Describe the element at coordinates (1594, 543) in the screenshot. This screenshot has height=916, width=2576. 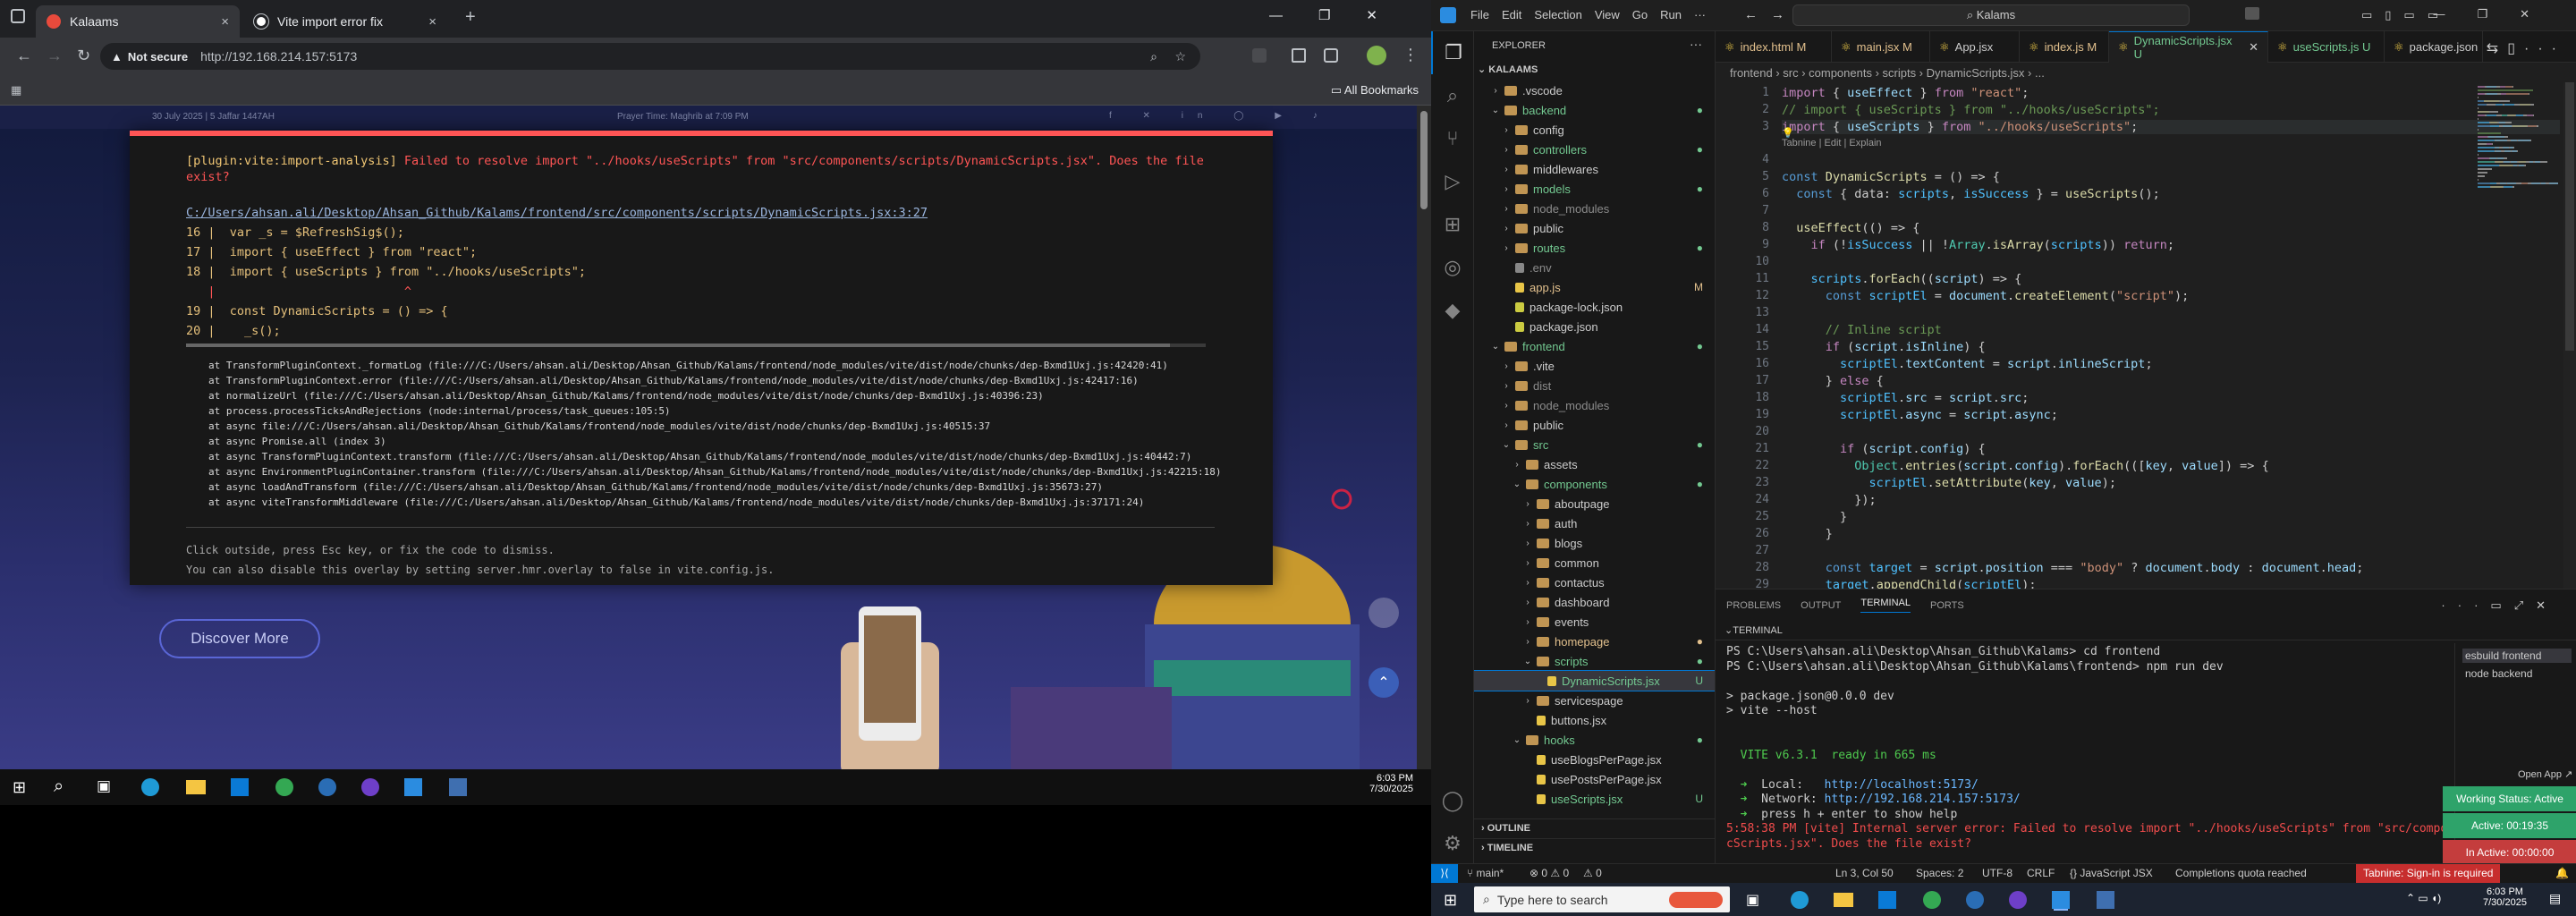
I see `folder-item: › blogs` at that location.